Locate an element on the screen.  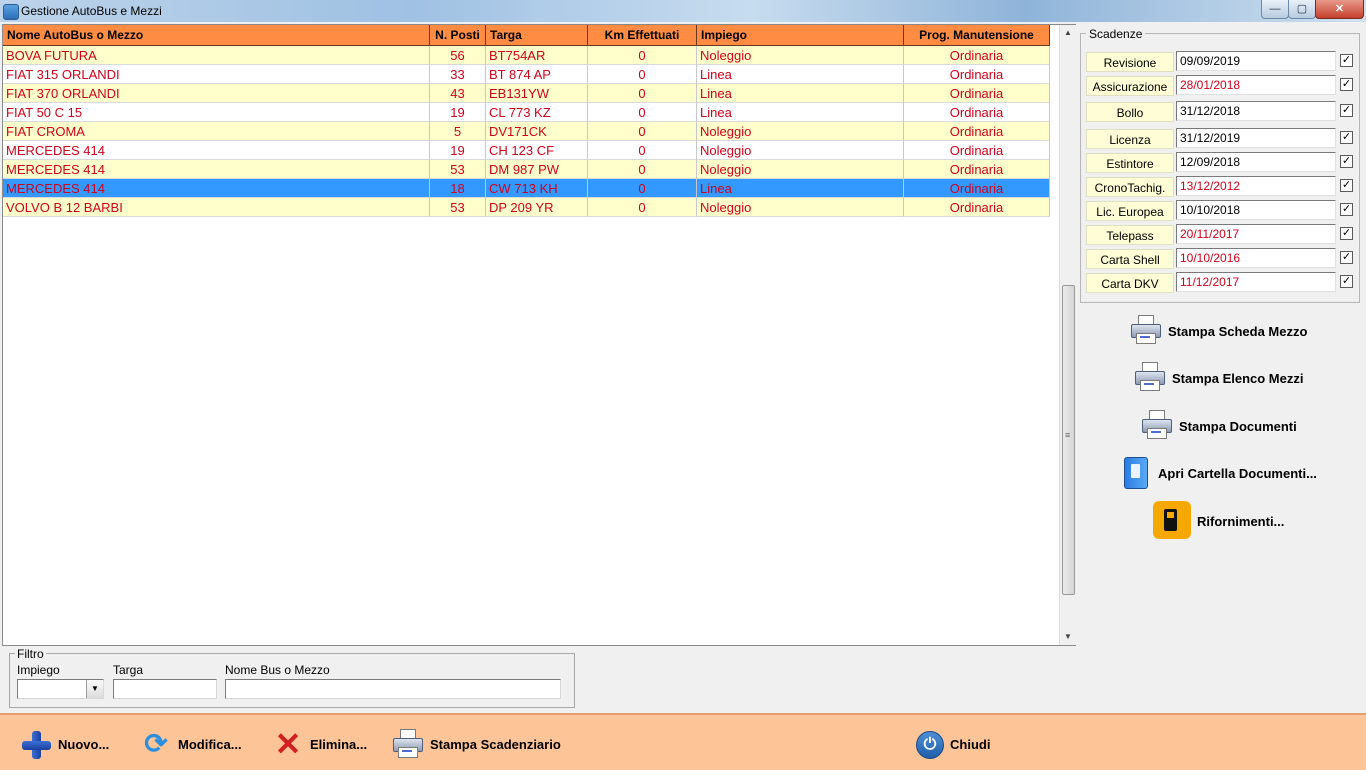
cell-name: FIAT CROMA is located at coordinates (216, 131).